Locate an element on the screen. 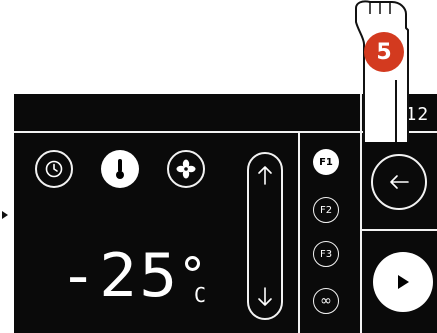  back-button is located at coordinates (399, 182).